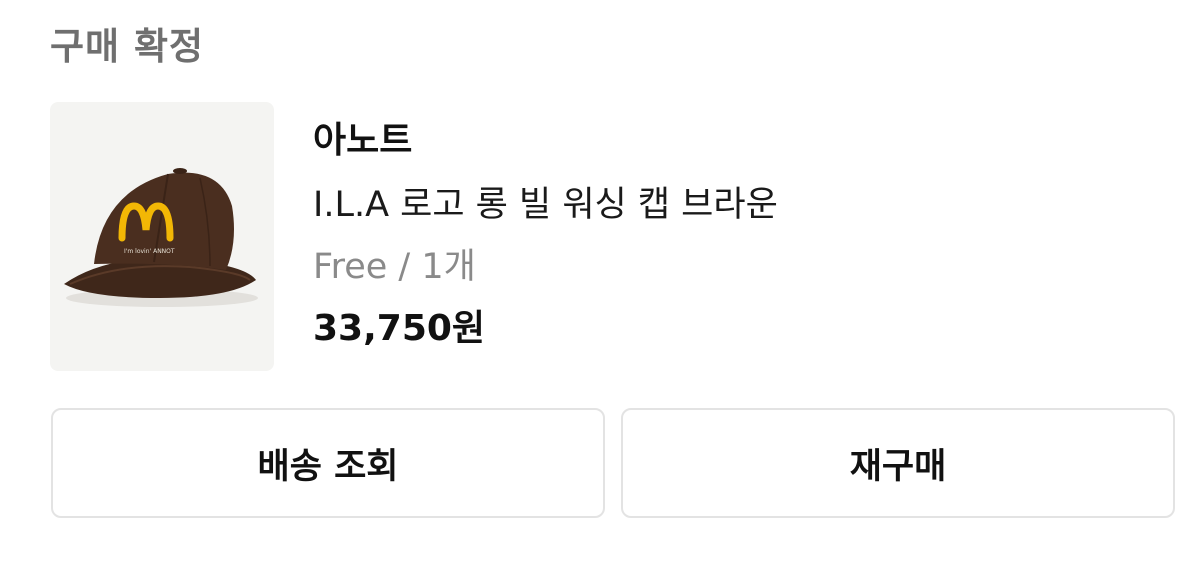 The image size is (1200, 576). Describe the element at coordinates (127, 46) in the screenshot. I see `order-status-title: 구매 확정` at that location.